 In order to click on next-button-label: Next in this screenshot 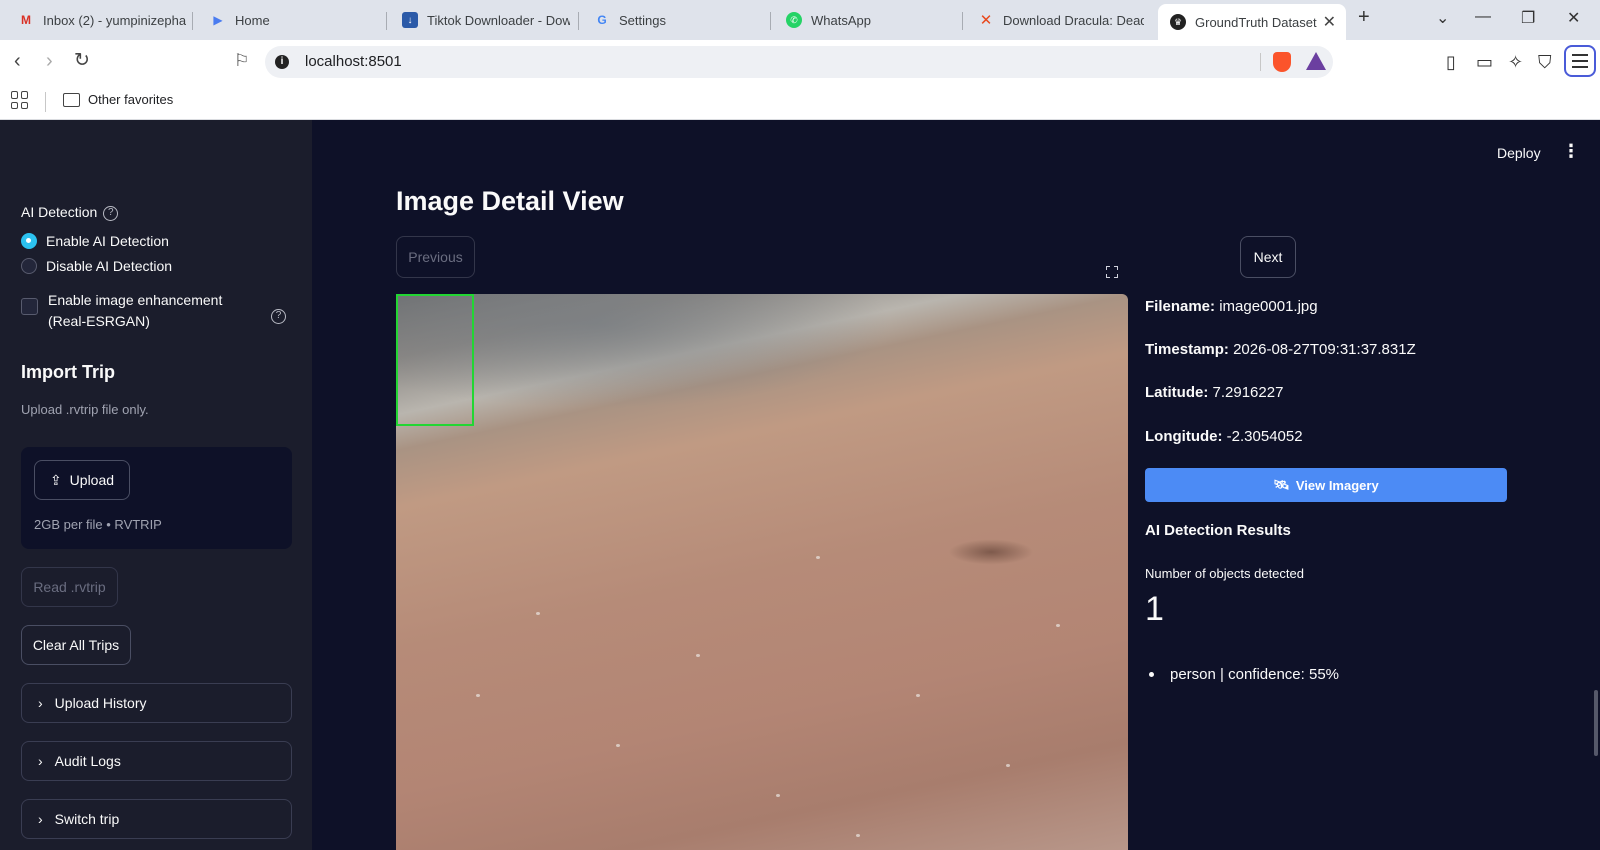, I will do `click(1268, 257)`.